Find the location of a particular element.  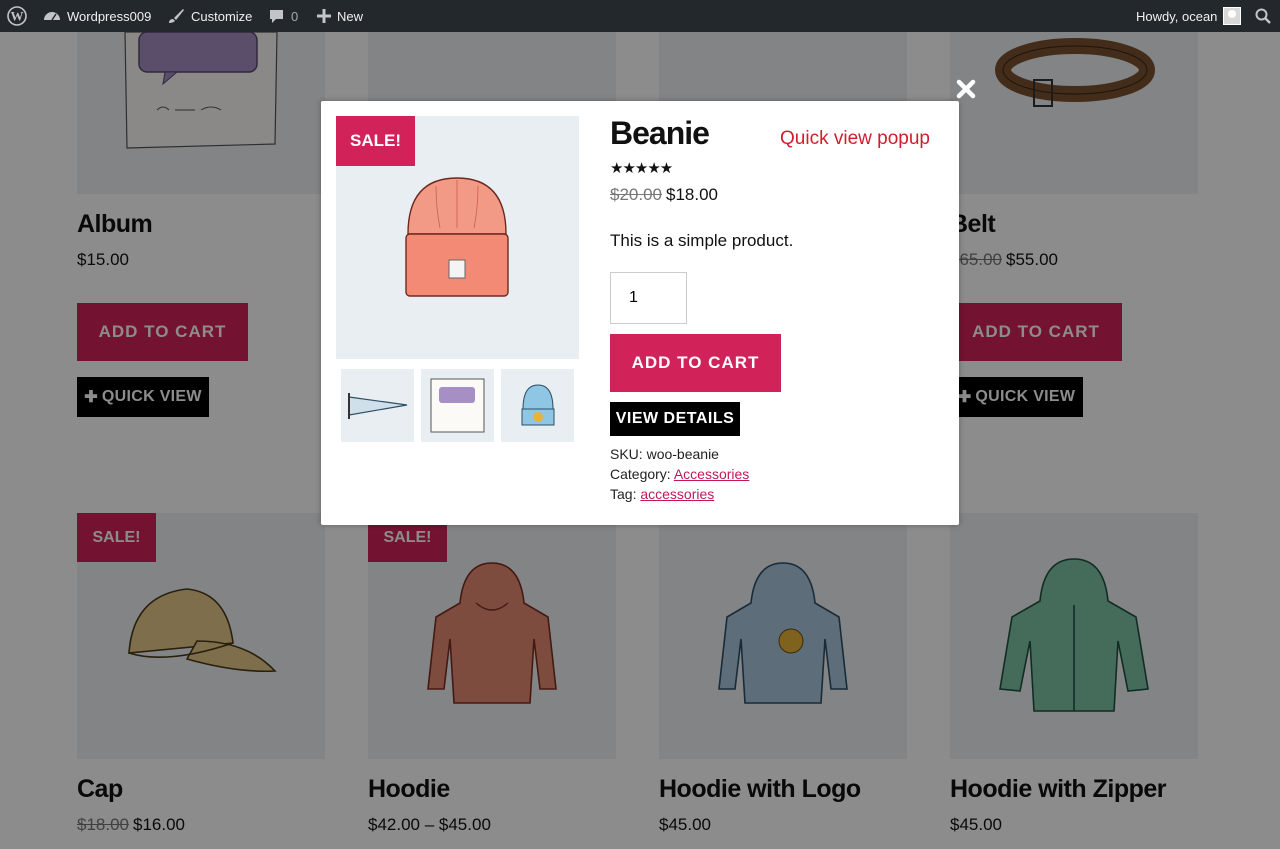

tag-link: accessories is located at coordinates (677, 494).